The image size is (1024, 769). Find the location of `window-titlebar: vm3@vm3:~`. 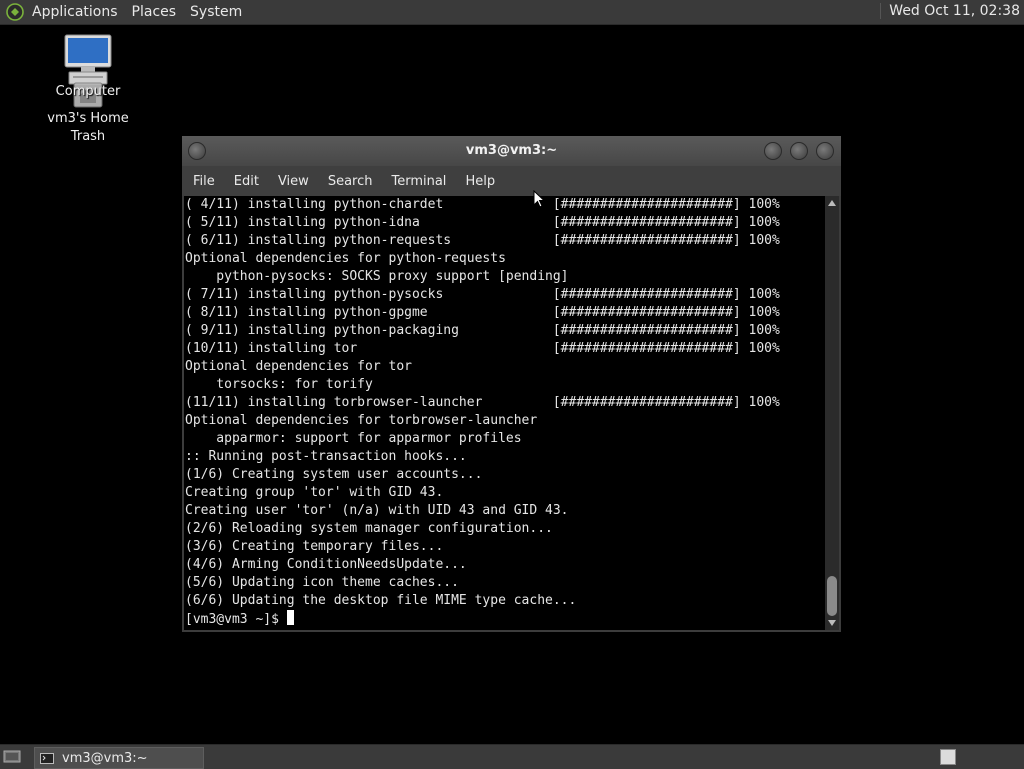

window-titlebar: vm3@vm3:~ is located at coordinates (511, 151).